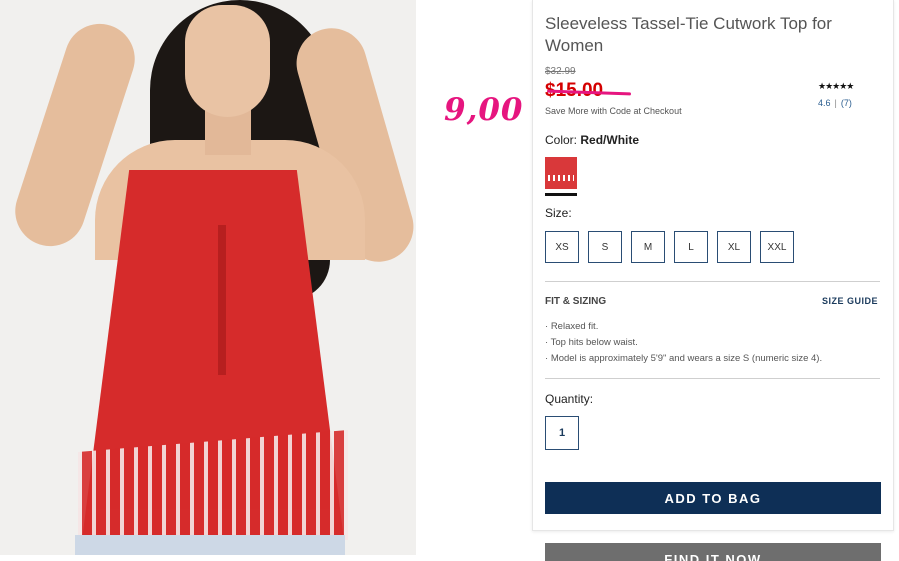 The image size is (899, 561). Describe the element at coordinates (562, 433) in the screenshot. I see `quantity-input: 1` at that location.